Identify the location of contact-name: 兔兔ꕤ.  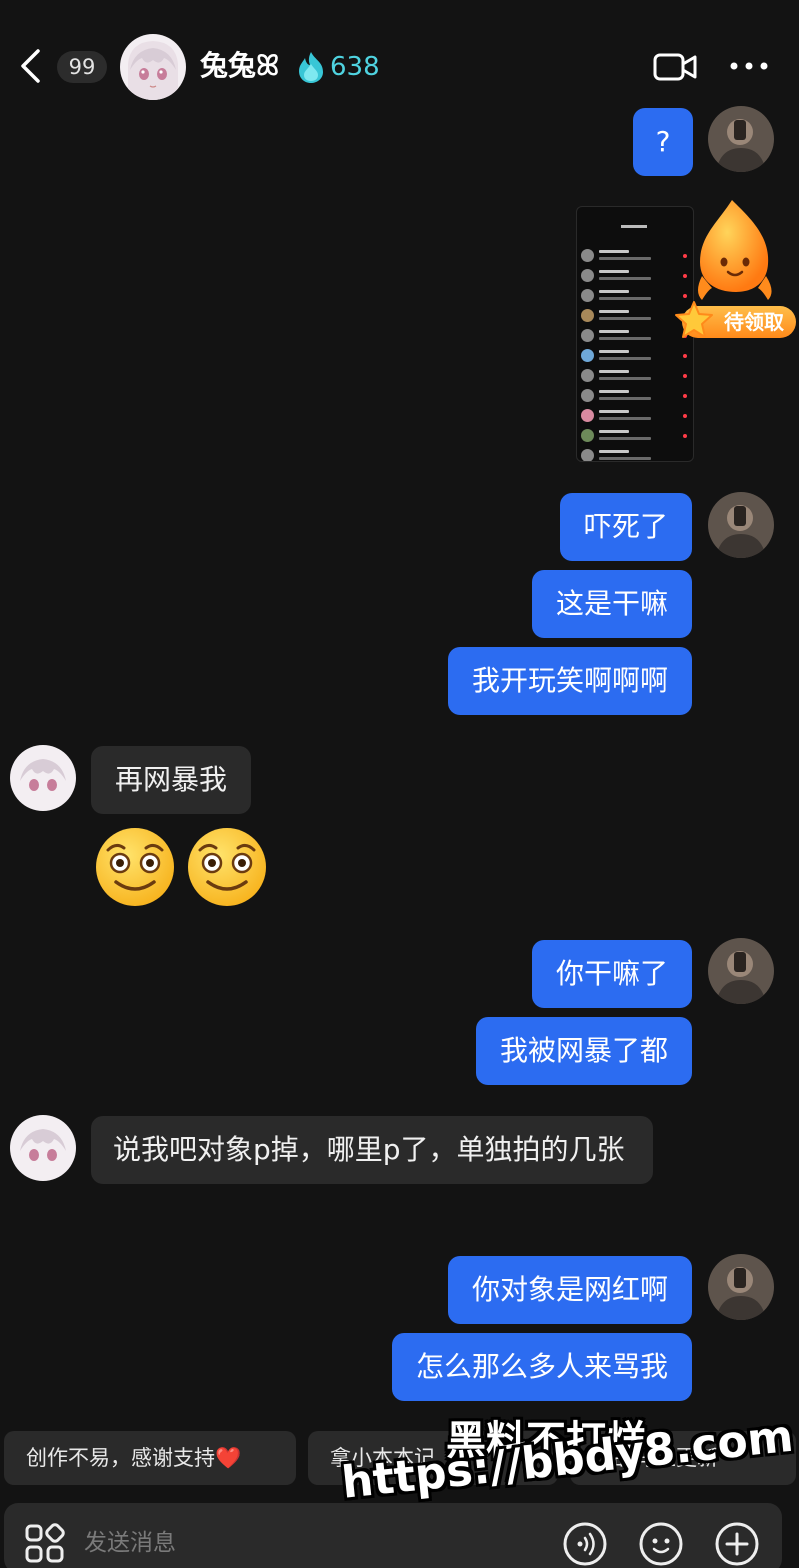
(239, 66).